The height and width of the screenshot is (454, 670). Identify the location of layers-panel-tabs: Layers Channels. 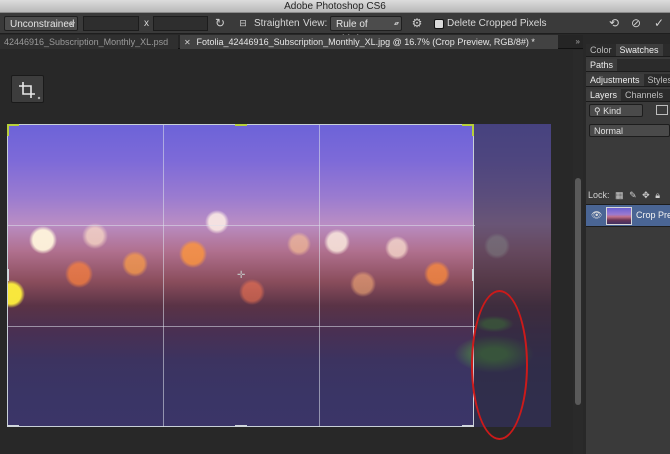
(628, 95).